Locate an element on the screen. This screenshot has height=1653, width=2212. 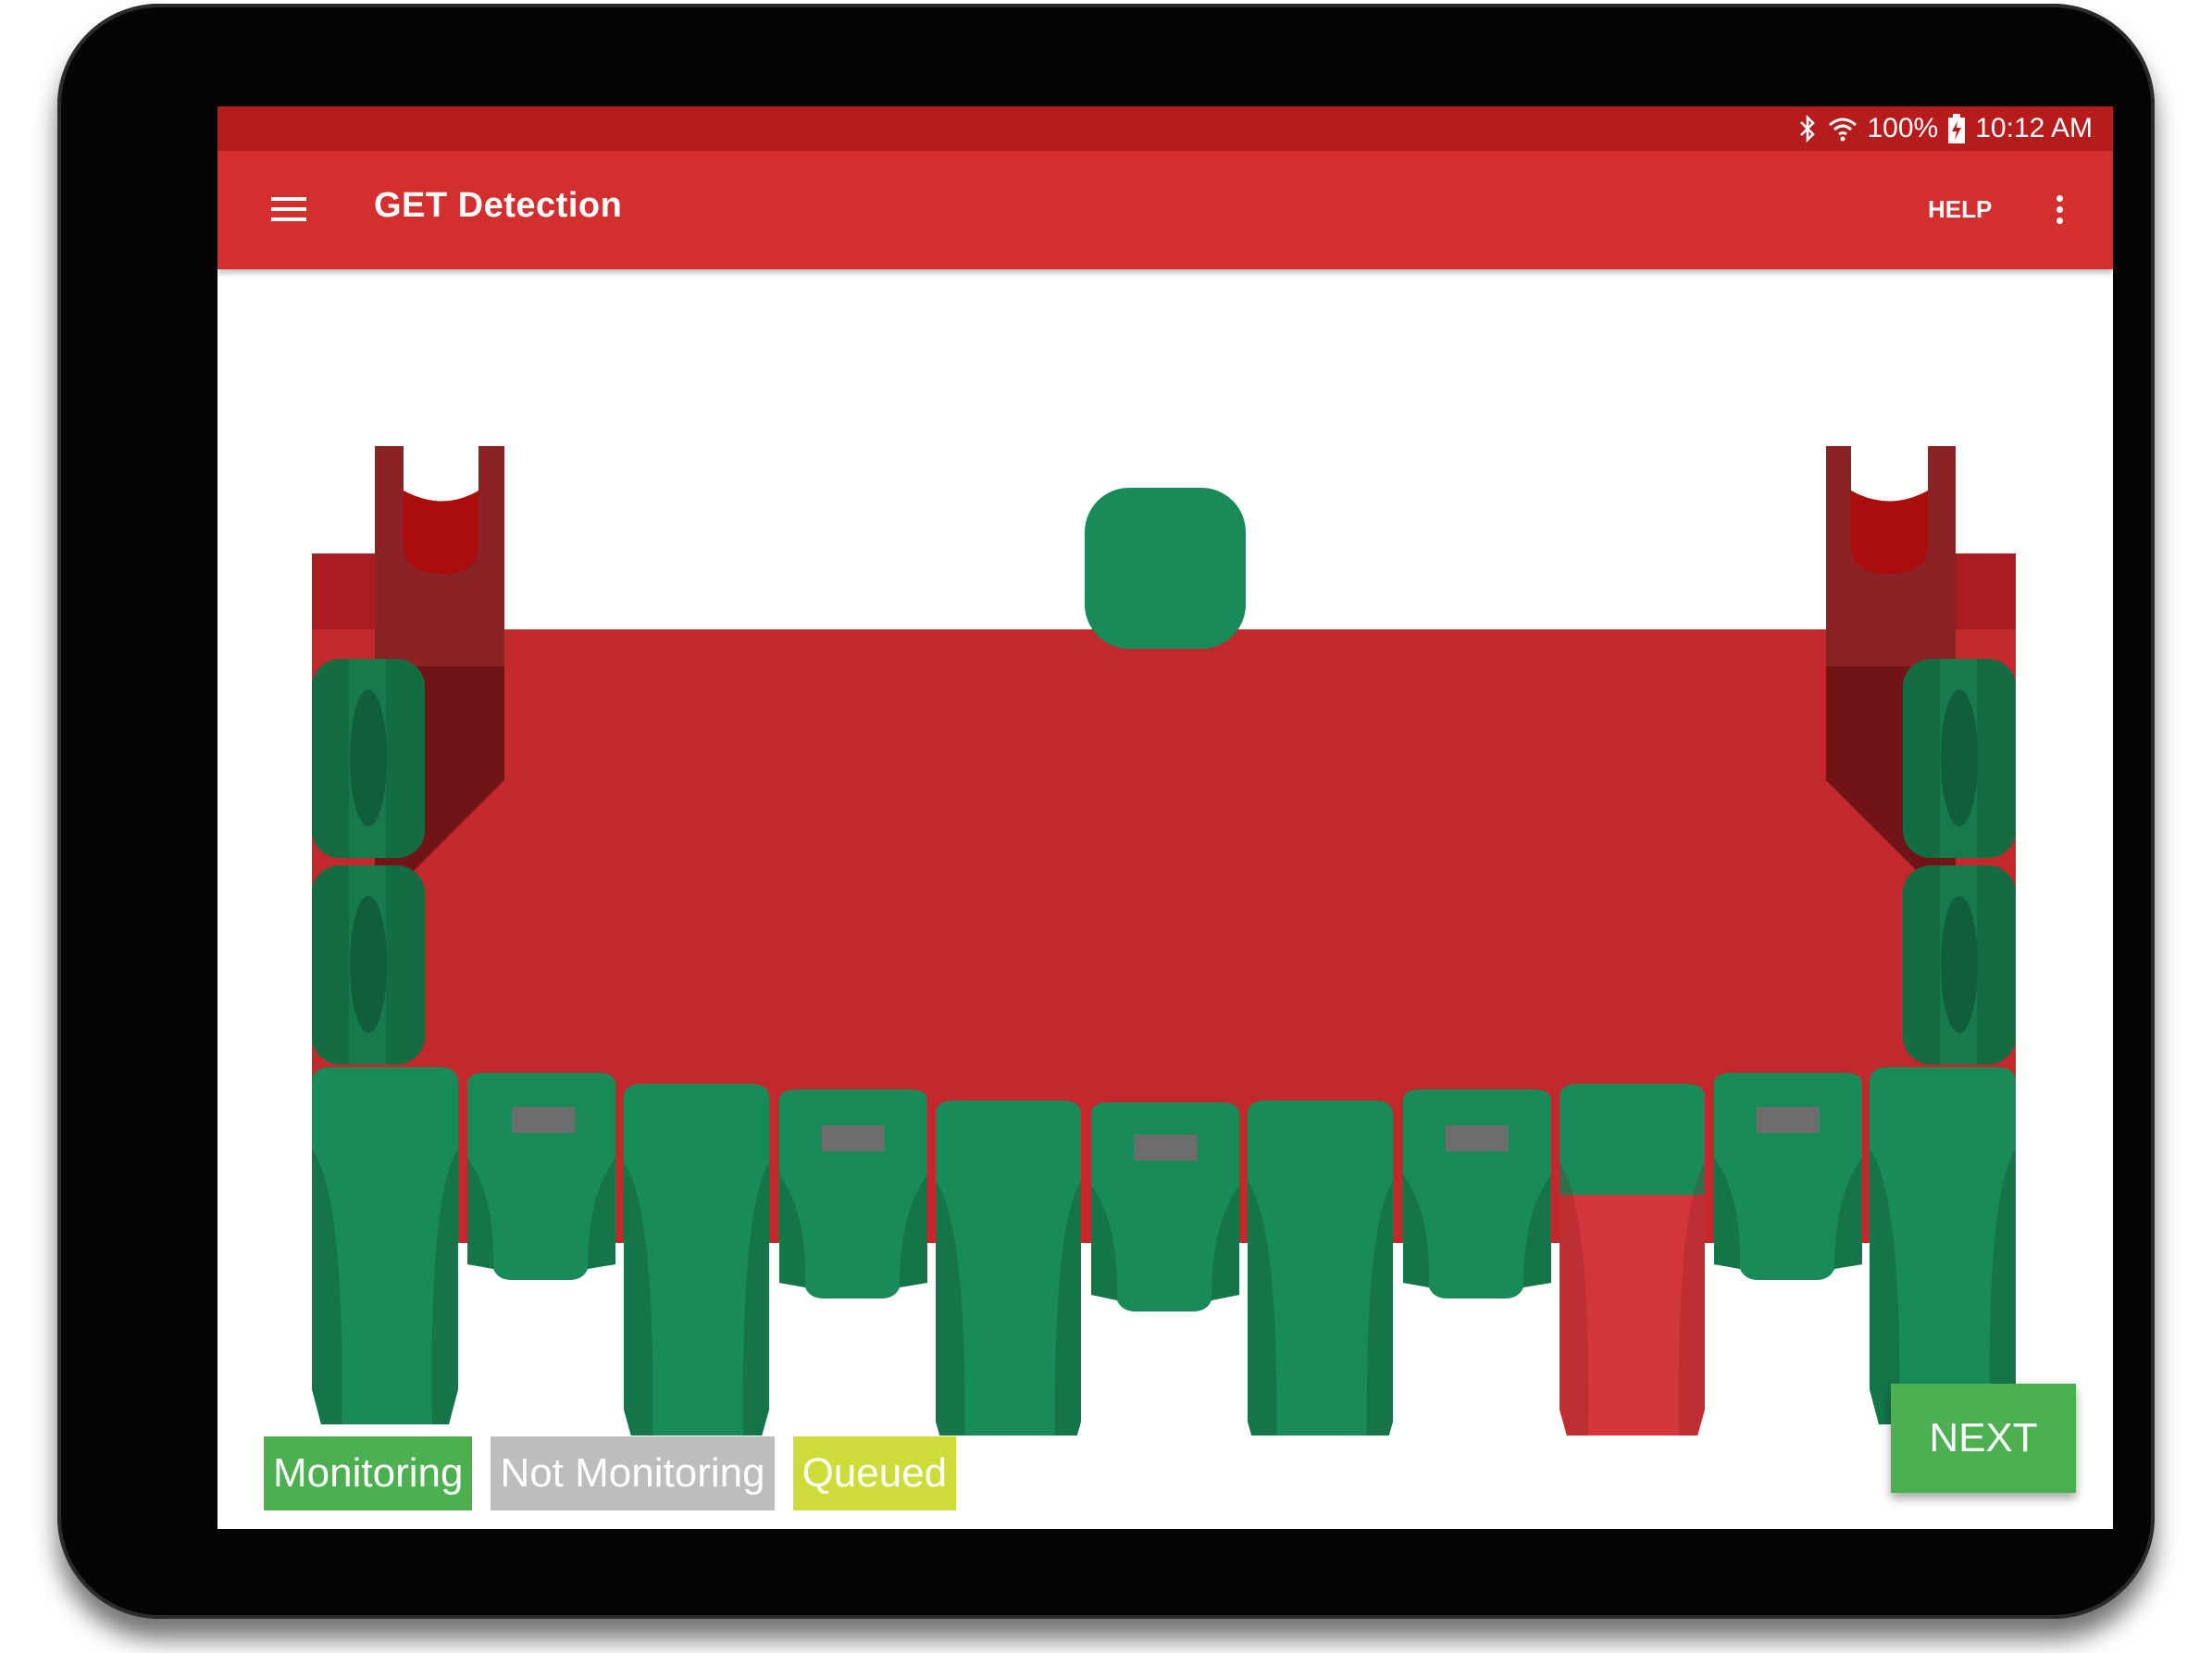
battery-charging-icon is located at coordinates (1957, 128).